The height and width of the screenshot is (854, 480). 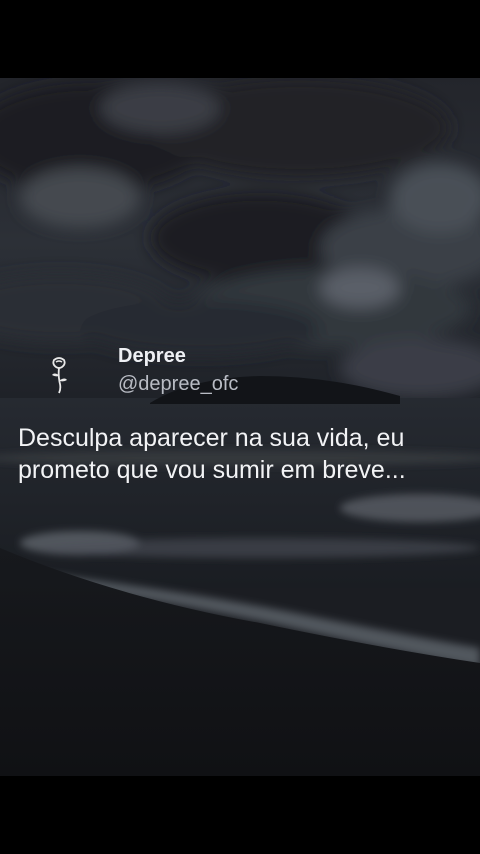 What do you see at coordinates (152, 356) in the screenshot?
I see `author-name: Depree` at bounding box center [152, 356].